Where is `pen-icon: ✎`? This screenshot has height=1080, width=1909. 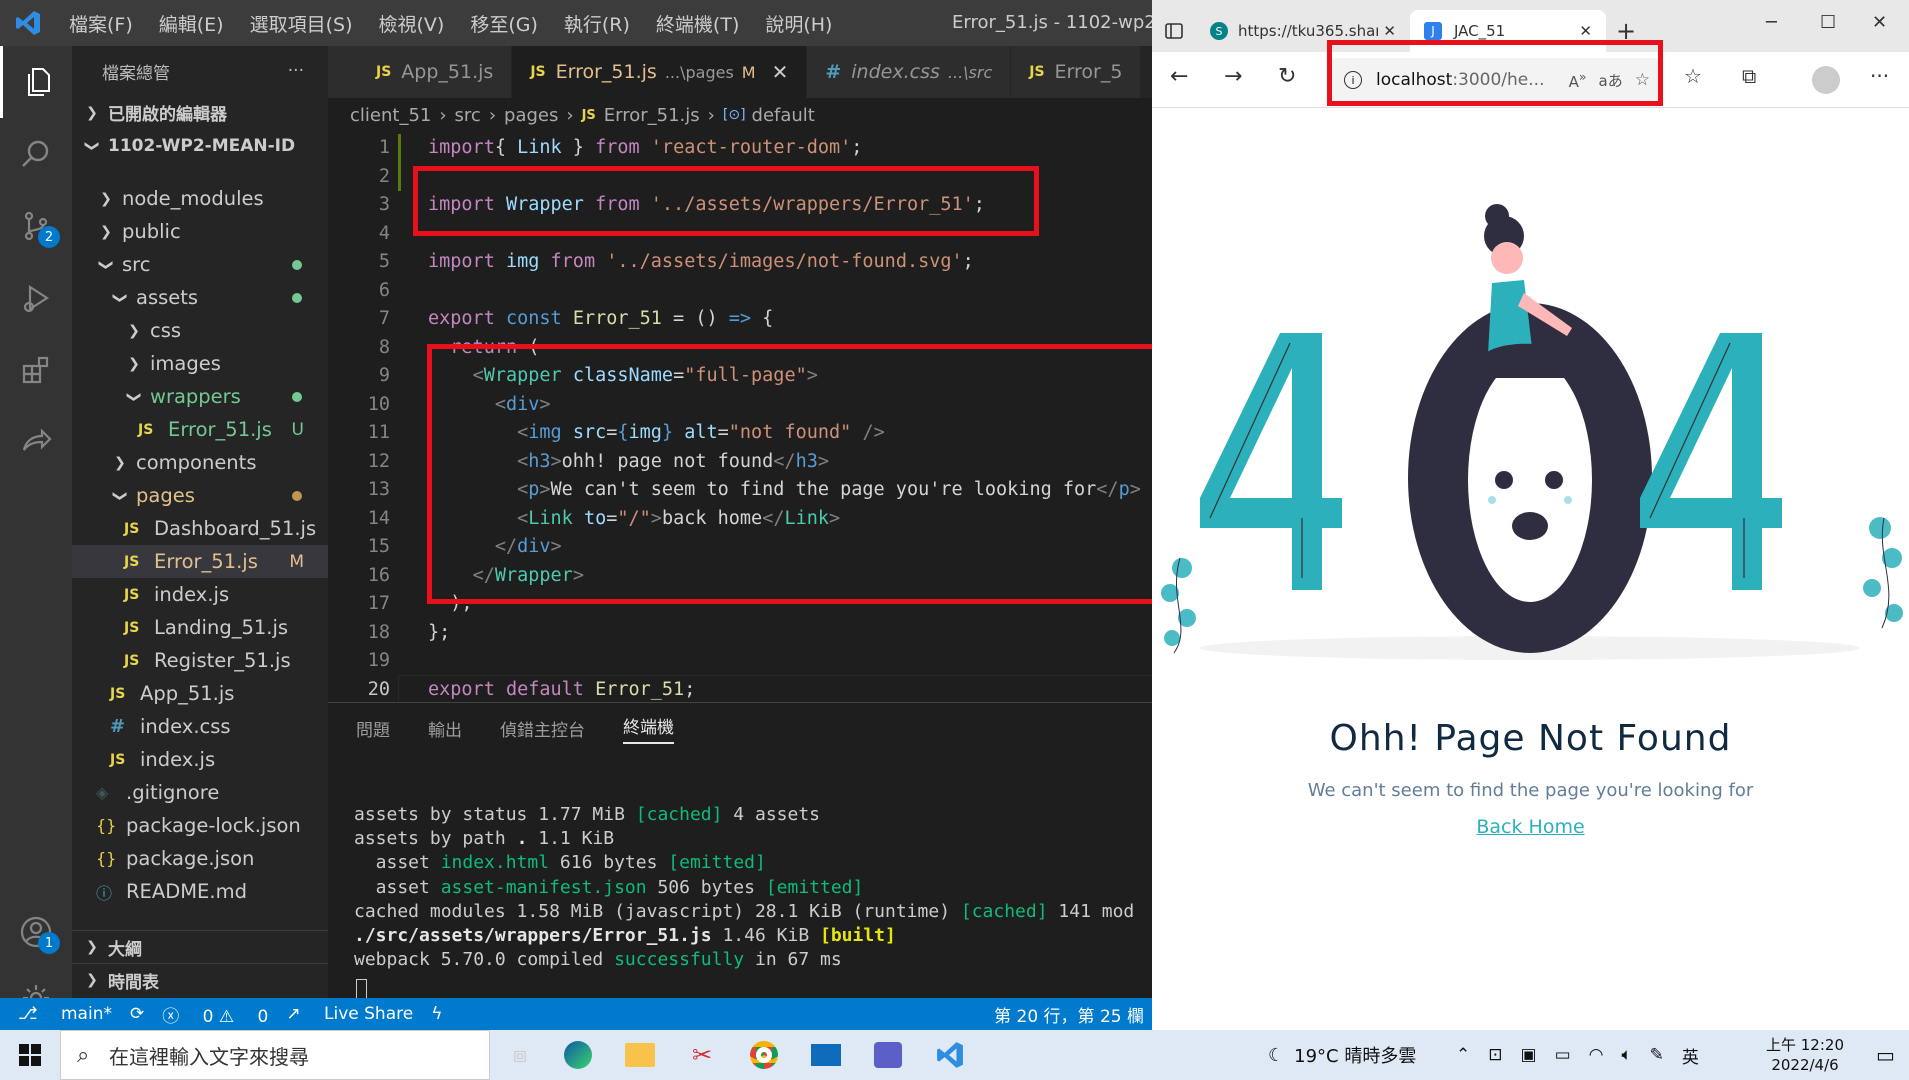
pen-icon: ✎ is located at coordinates (1657, 1055).